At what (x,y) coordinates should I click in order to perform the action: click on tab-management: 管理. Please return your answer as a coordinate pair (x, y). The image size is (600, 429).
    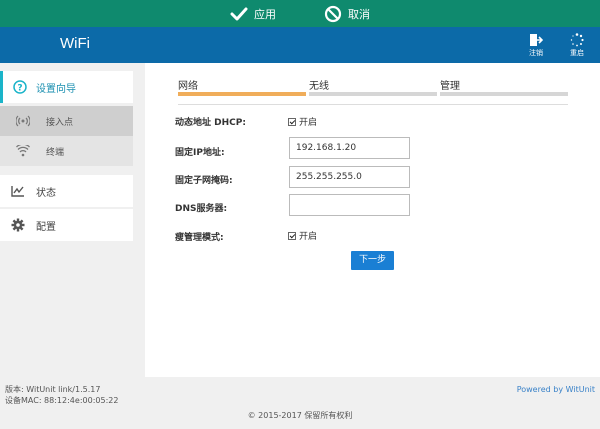
    Looking at the image, I should click on (504, 86).